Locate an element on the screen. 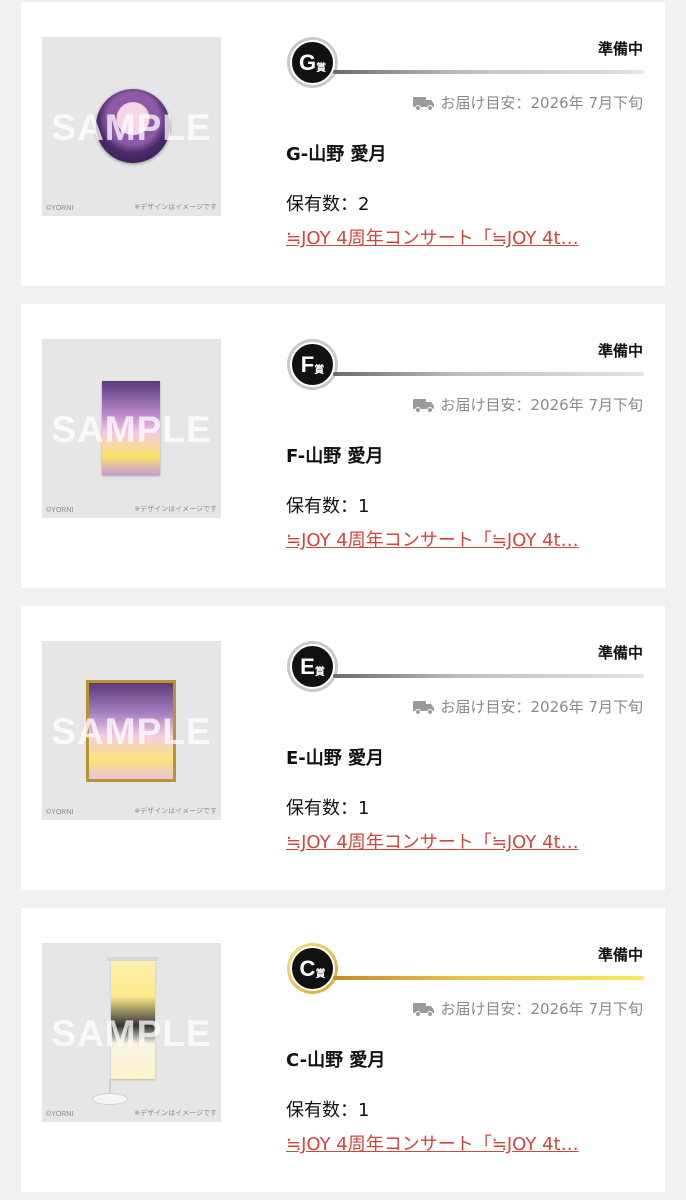  grade-badge: C 賞 is located at coordinates (312, 968).